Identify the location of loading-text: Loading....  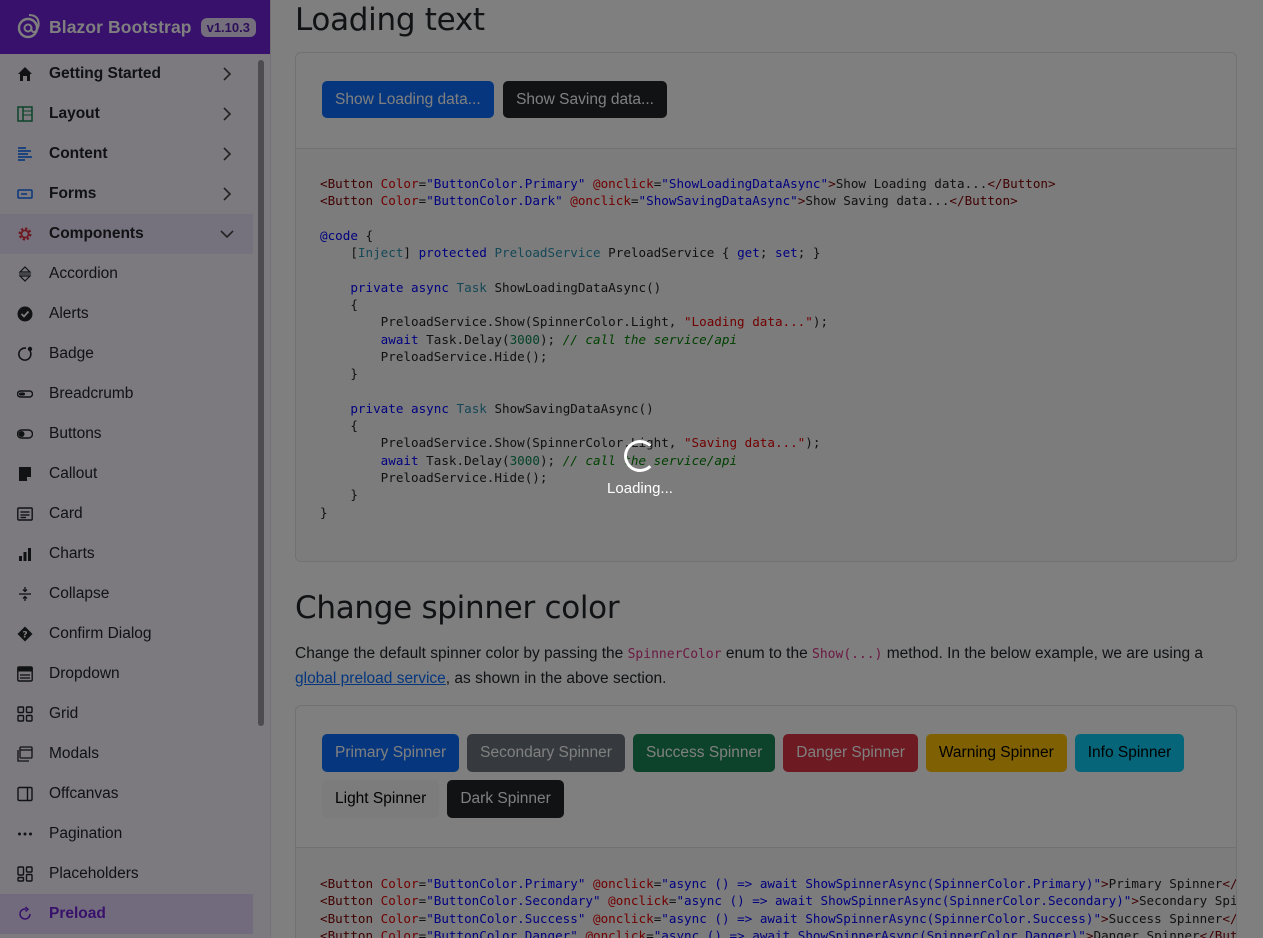
(640, 488).